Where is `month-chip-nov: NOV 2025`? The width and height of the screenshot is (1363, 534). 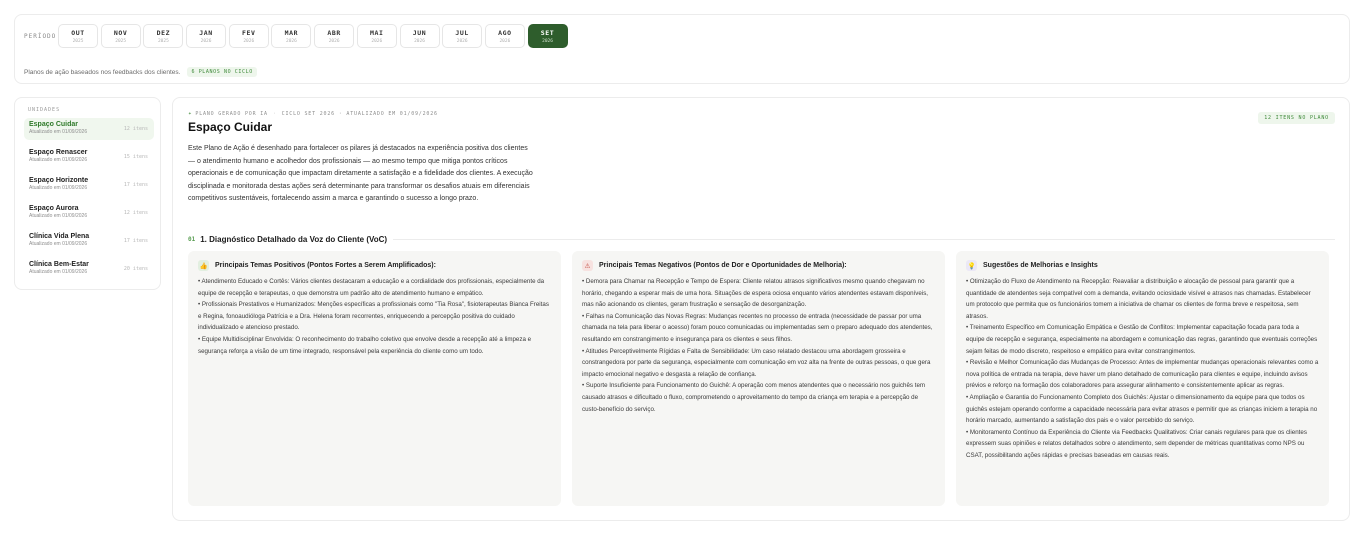
month-chip-nov: NOV 2025 is located at coordinates (120, 36).